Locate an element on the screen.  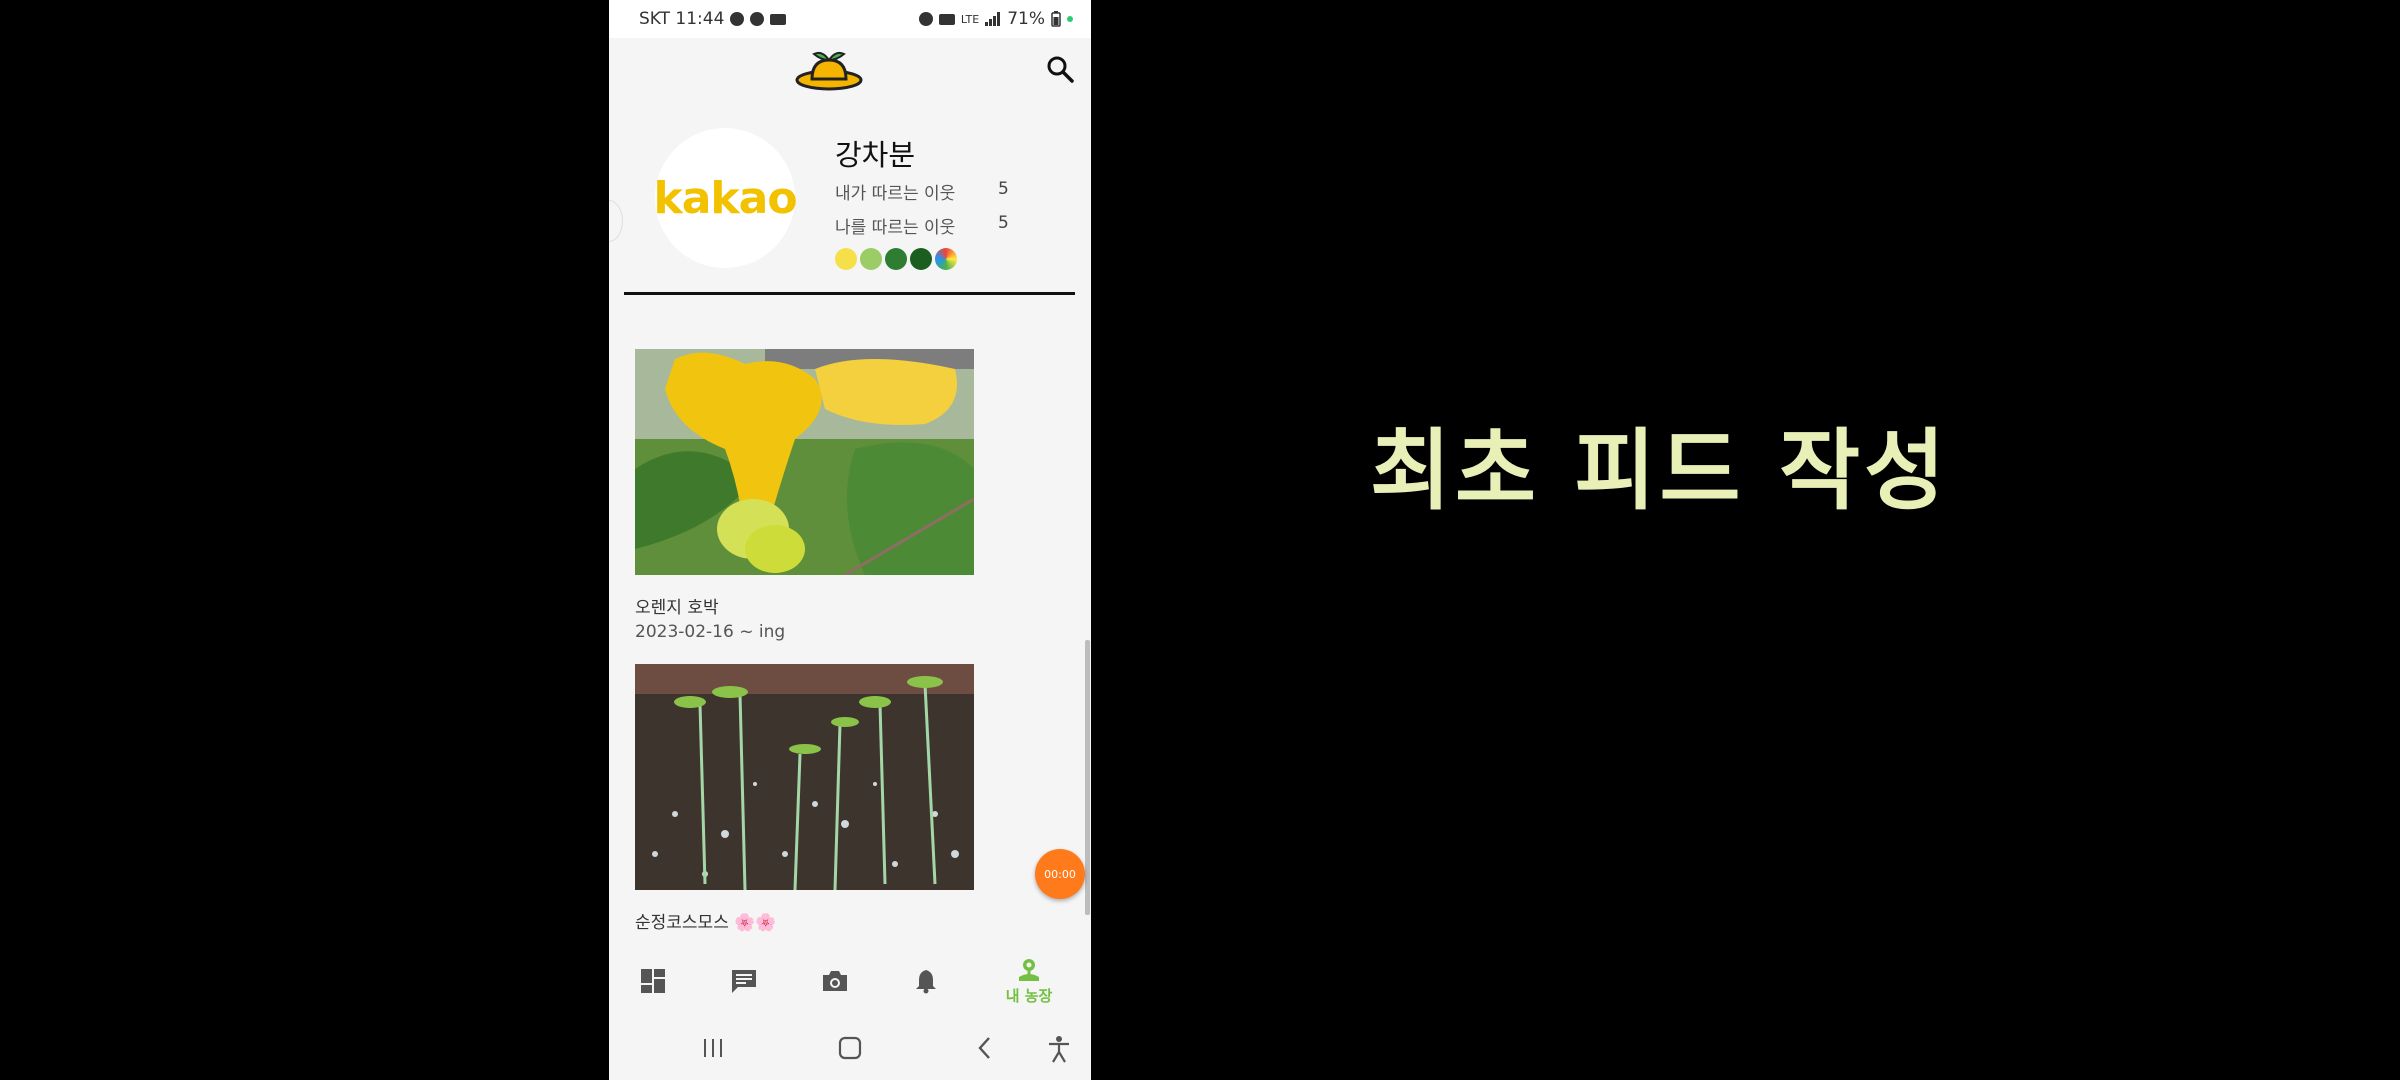
nav-notifications is located at coordinates (926, 981).